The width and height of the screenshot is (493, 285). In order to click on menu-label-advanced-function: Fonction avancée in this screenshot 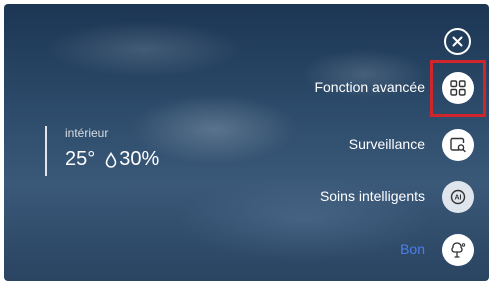, I will do `click(369, 87)`.